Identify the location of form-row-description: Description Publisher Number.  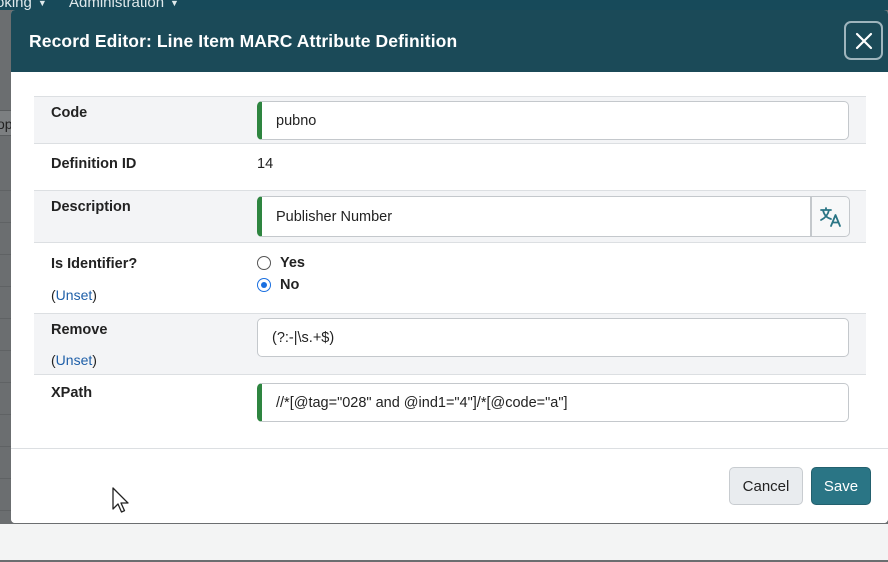
(450, 217).